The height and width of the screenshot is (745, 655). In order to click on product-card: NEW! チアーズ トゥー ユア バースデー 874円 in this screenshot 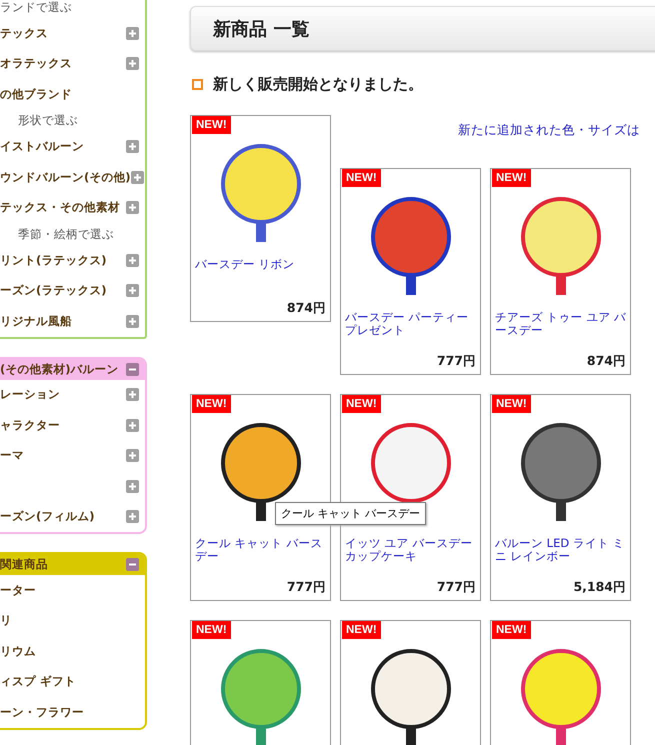, I will do `click(560, 271)`.